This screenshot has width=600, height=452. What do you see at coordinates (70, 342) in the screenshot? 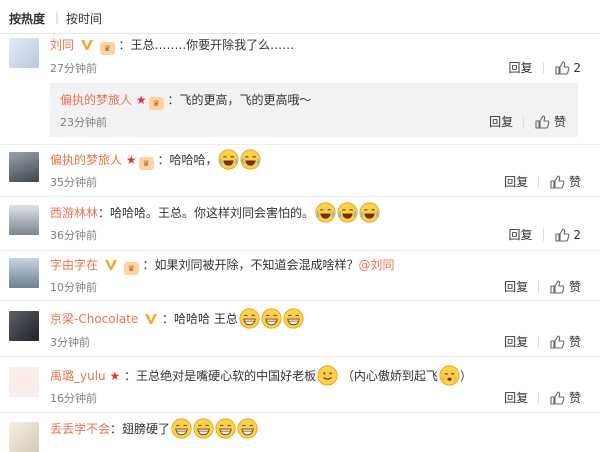
I see `comment-time: 3分钟前` at bounding box center [70, 342].